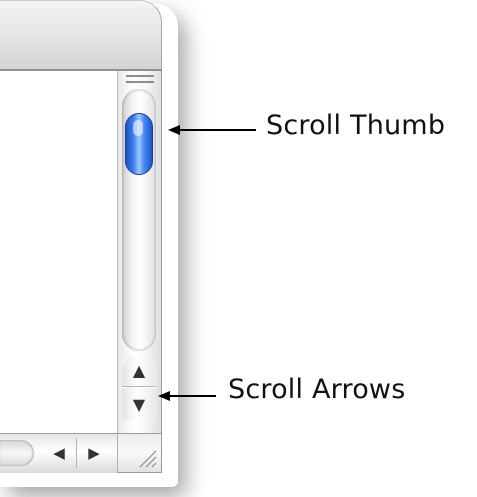 This screenshot has width=477, height=497. What do you see at coordinates (187, 396) in the screenshot?
I see `scroll-arrows-callout-arrow` at bounding box center [187, 396].